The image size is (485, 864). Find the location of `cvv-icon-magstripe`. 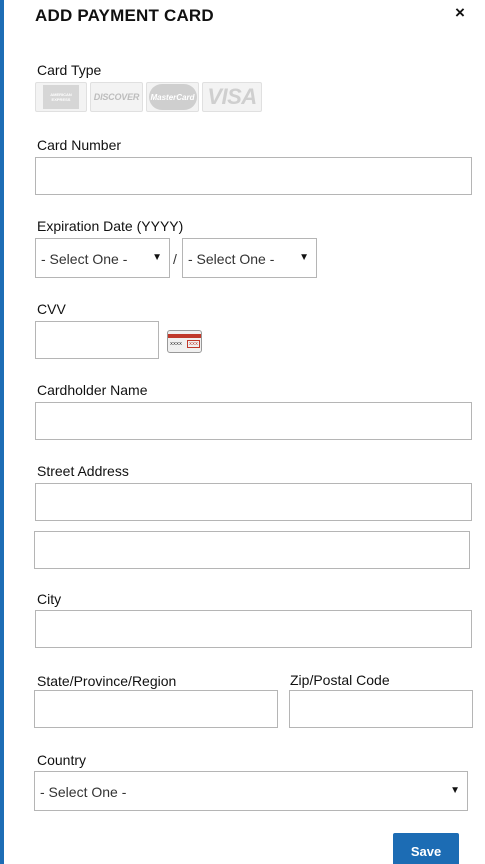

cvv-icon-magstripe is located at coordinates (184, 336).